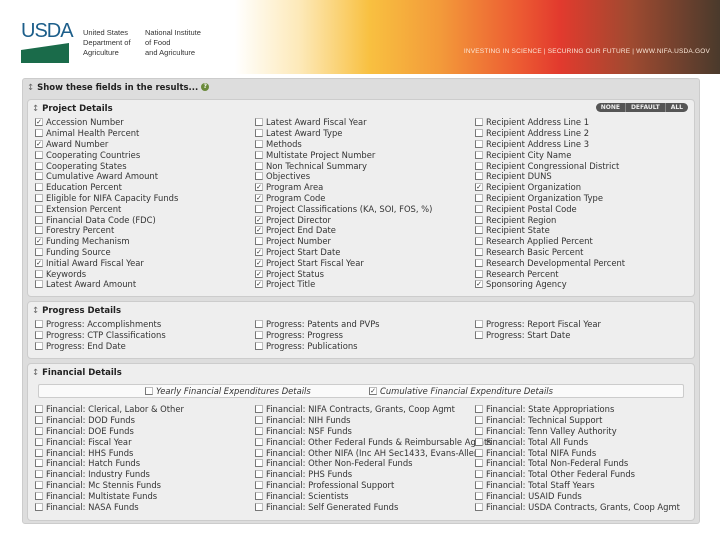 The height and width of the screenshot is (540, 720). Describe the element at coordinates (373, 391) in the screenshot. I see `checkbox-icon: ✓` at that location.